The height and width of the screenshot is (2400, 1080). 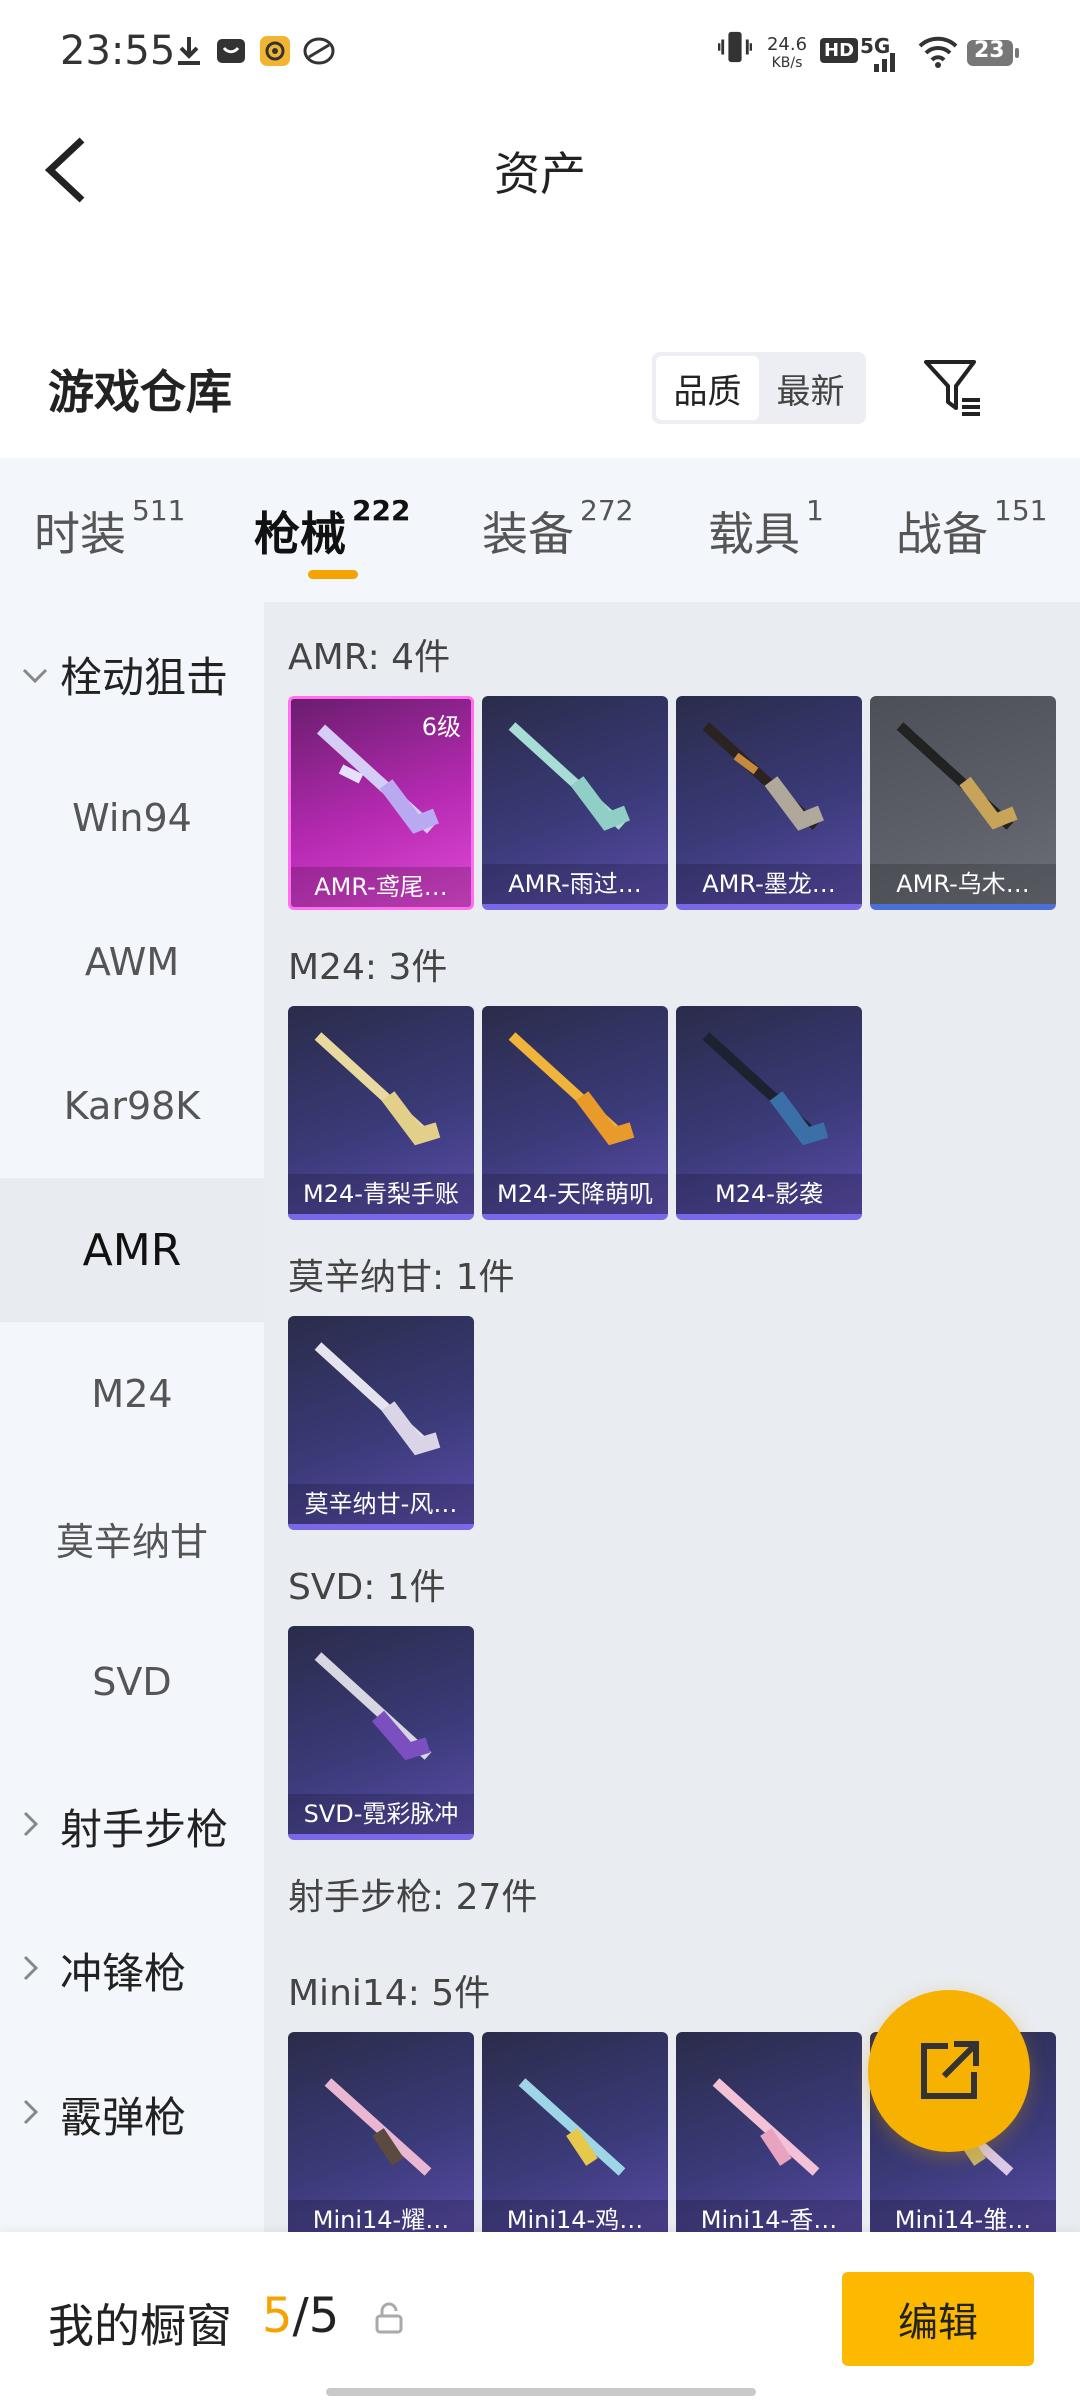 I want to click on item-card: SVD-霓彩脉冲, so click(x=381, y=1733).